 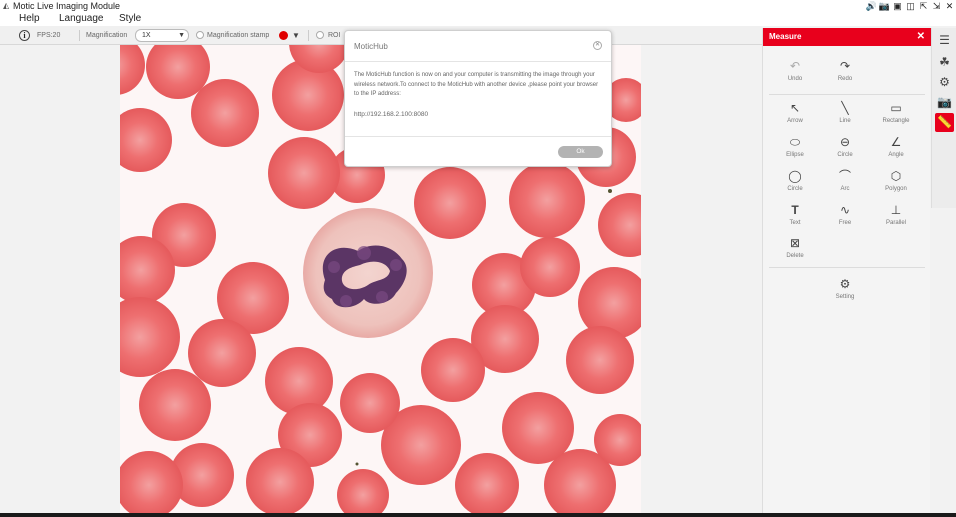 What do you see at coordinates (936, 6) in the screenshot?
I see `maximize-icon: ⇲` at bounding box center [936, 6].